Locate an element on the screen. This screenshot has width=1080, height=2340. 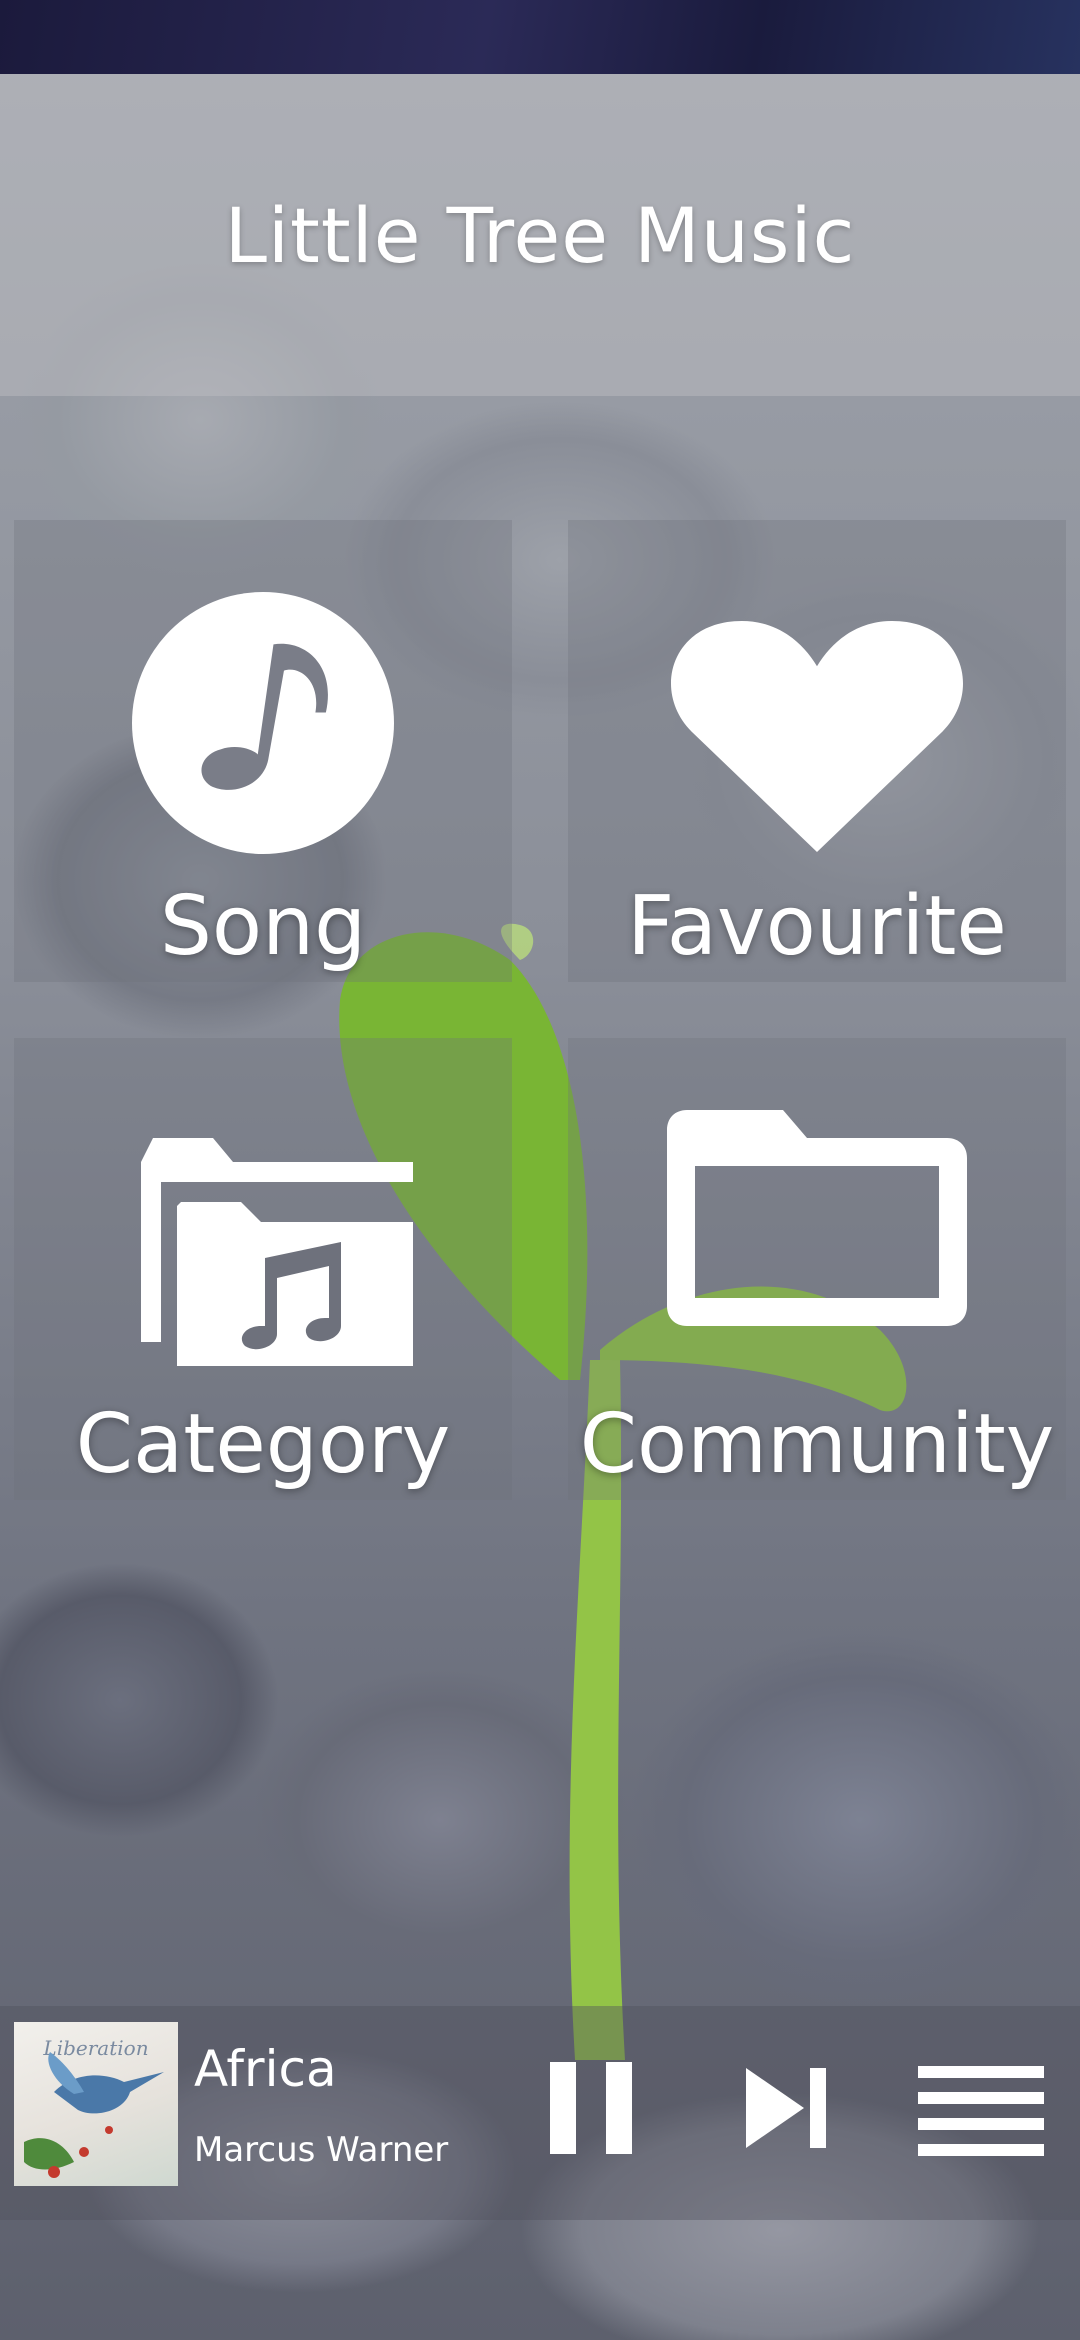
menu-tile-label: Song is located at coordinates (263, 926).